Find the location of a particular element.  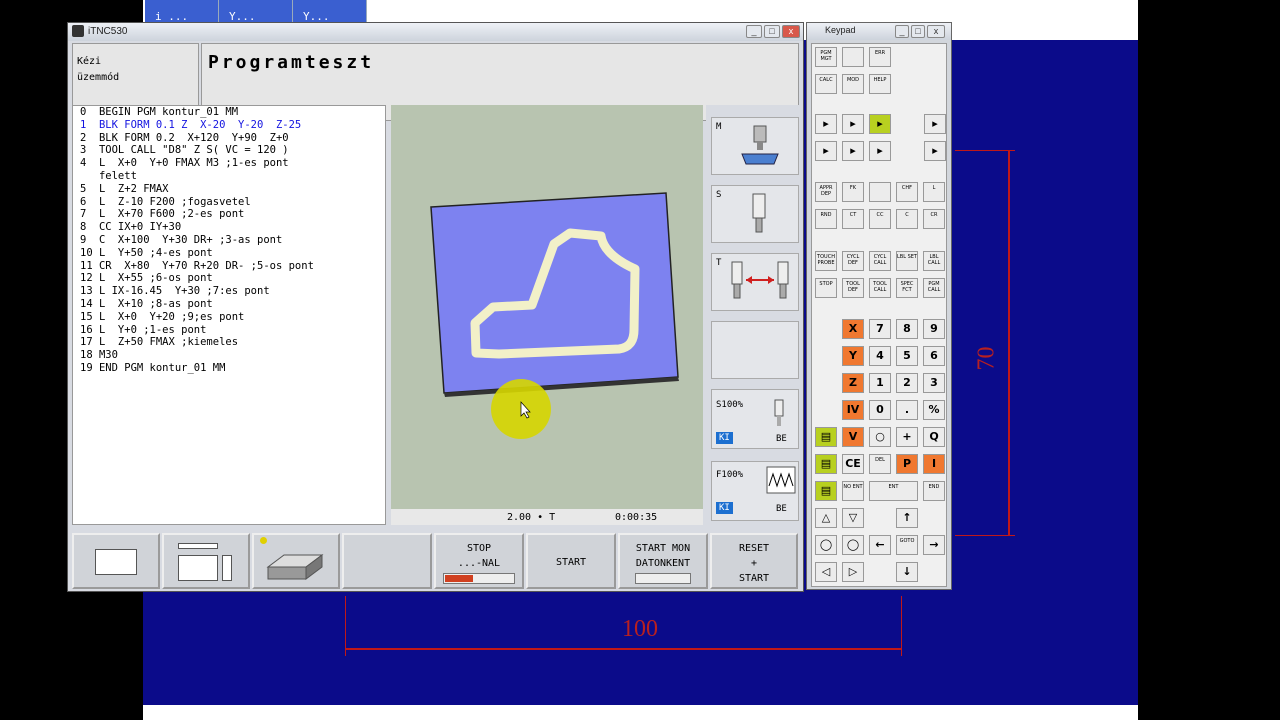

key-prog-6: CT is located at coordinates (853, 219).